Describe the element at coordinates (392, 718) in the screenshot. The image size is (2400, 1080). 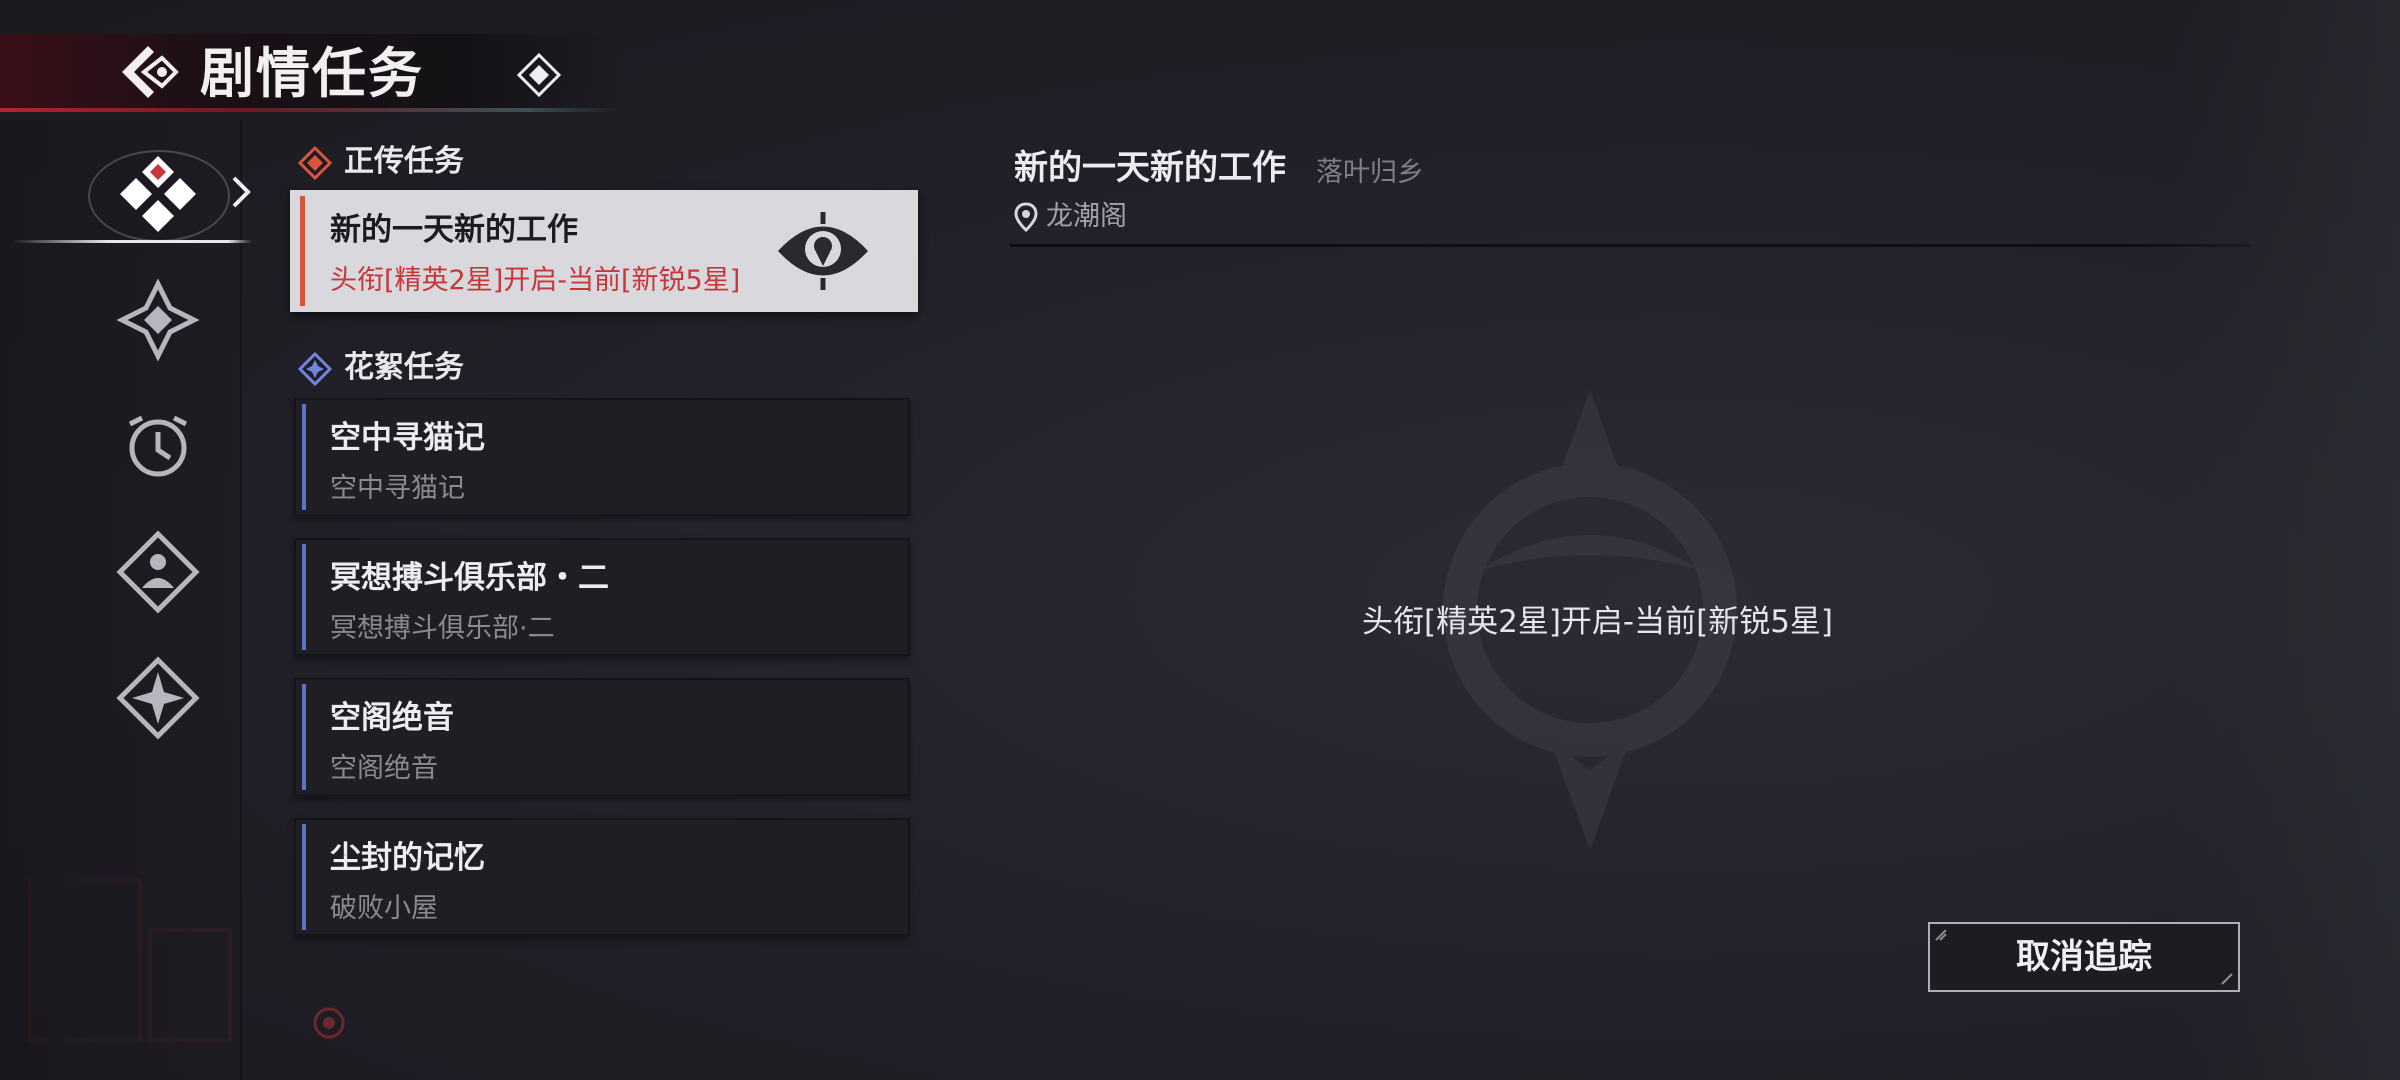
I see `quest-name: 空阁绝音` at that location.